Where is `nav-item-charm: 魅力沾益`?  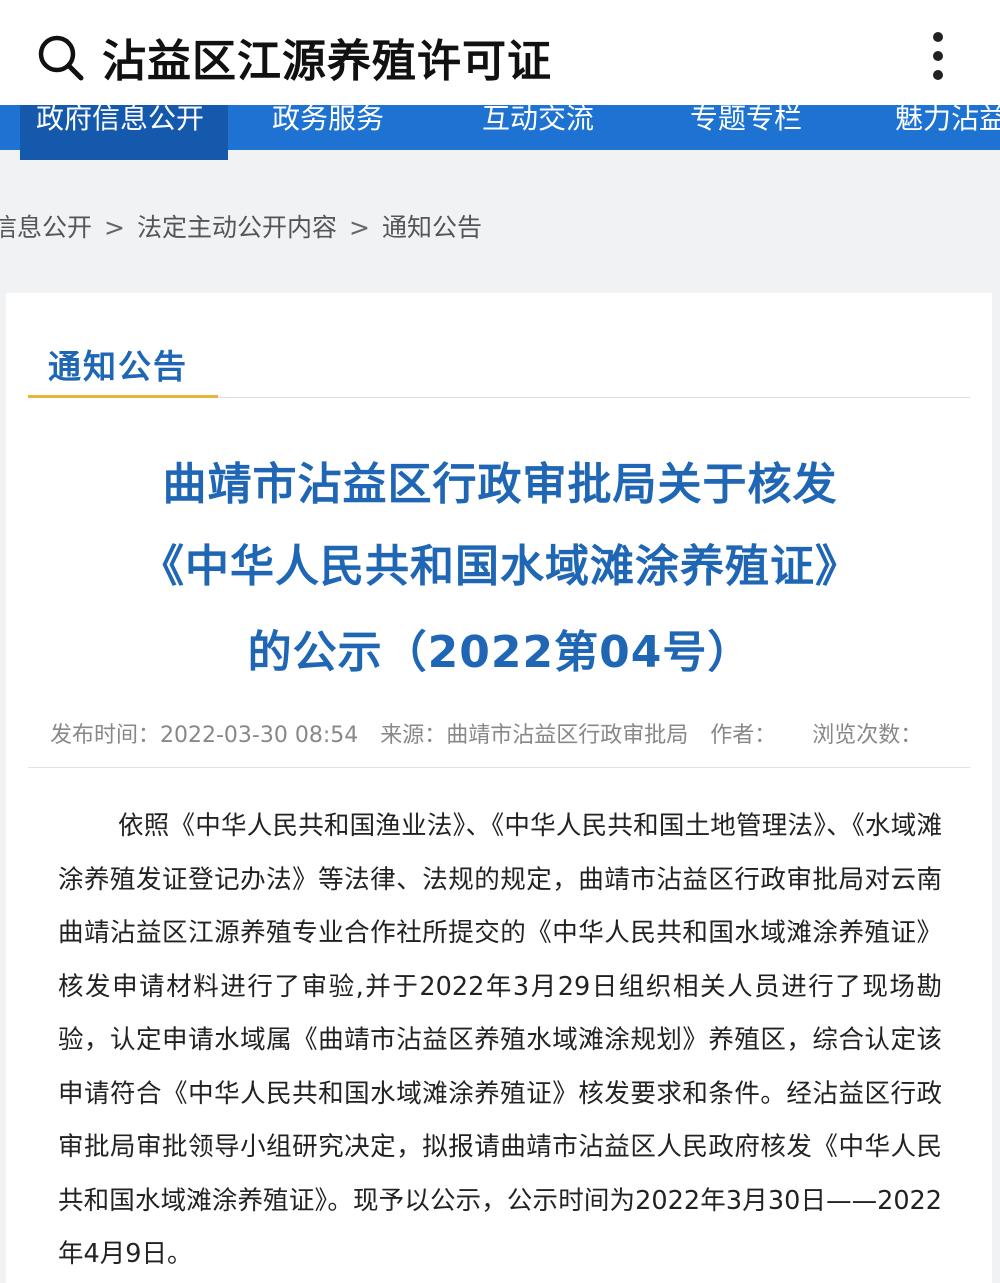 nav-item-charm: 魅力沾益 is located at coordinates (947, 126).